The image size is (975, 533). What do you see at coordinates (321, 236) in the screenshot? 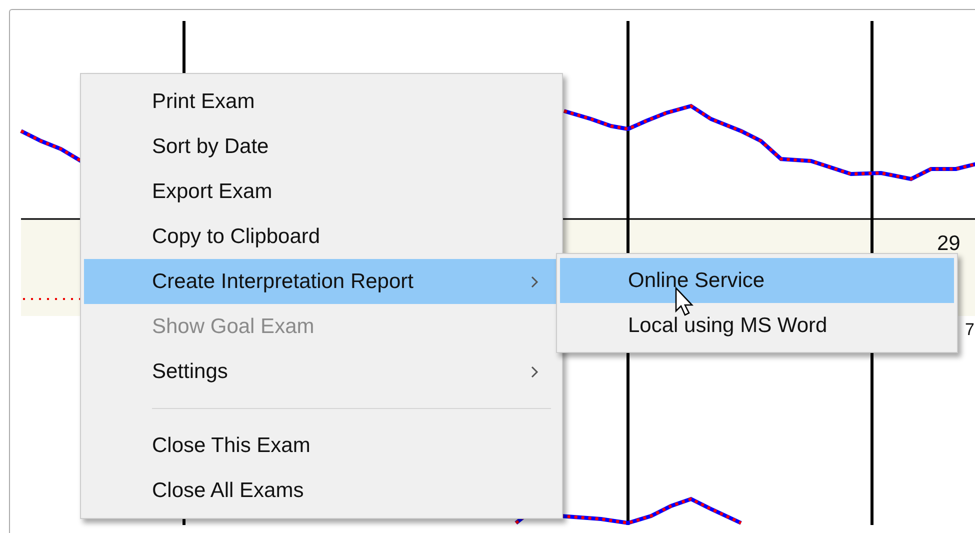
I see `menu-item: Copy to Clipboard` at bounding box center [321, 236].